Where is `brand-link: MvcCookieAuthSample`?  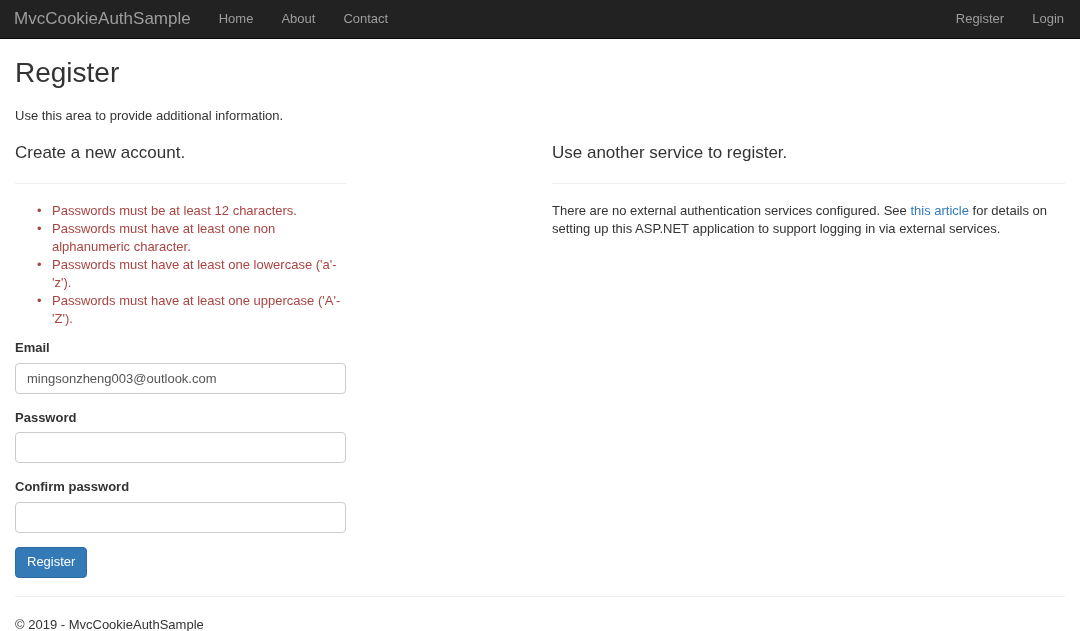
brand-link: MvcCookieAuthSample is located at coordinates (102, 19).